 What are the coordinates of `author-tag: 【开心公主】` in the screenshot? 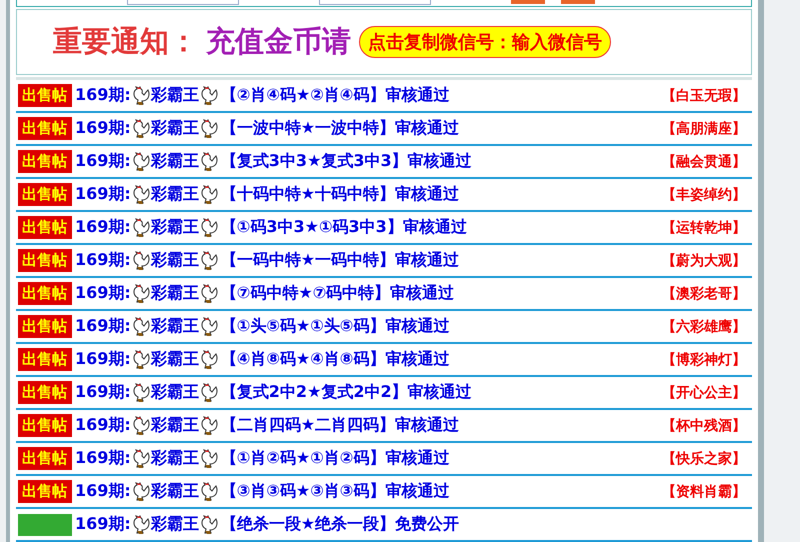 It's located at (704, 393).